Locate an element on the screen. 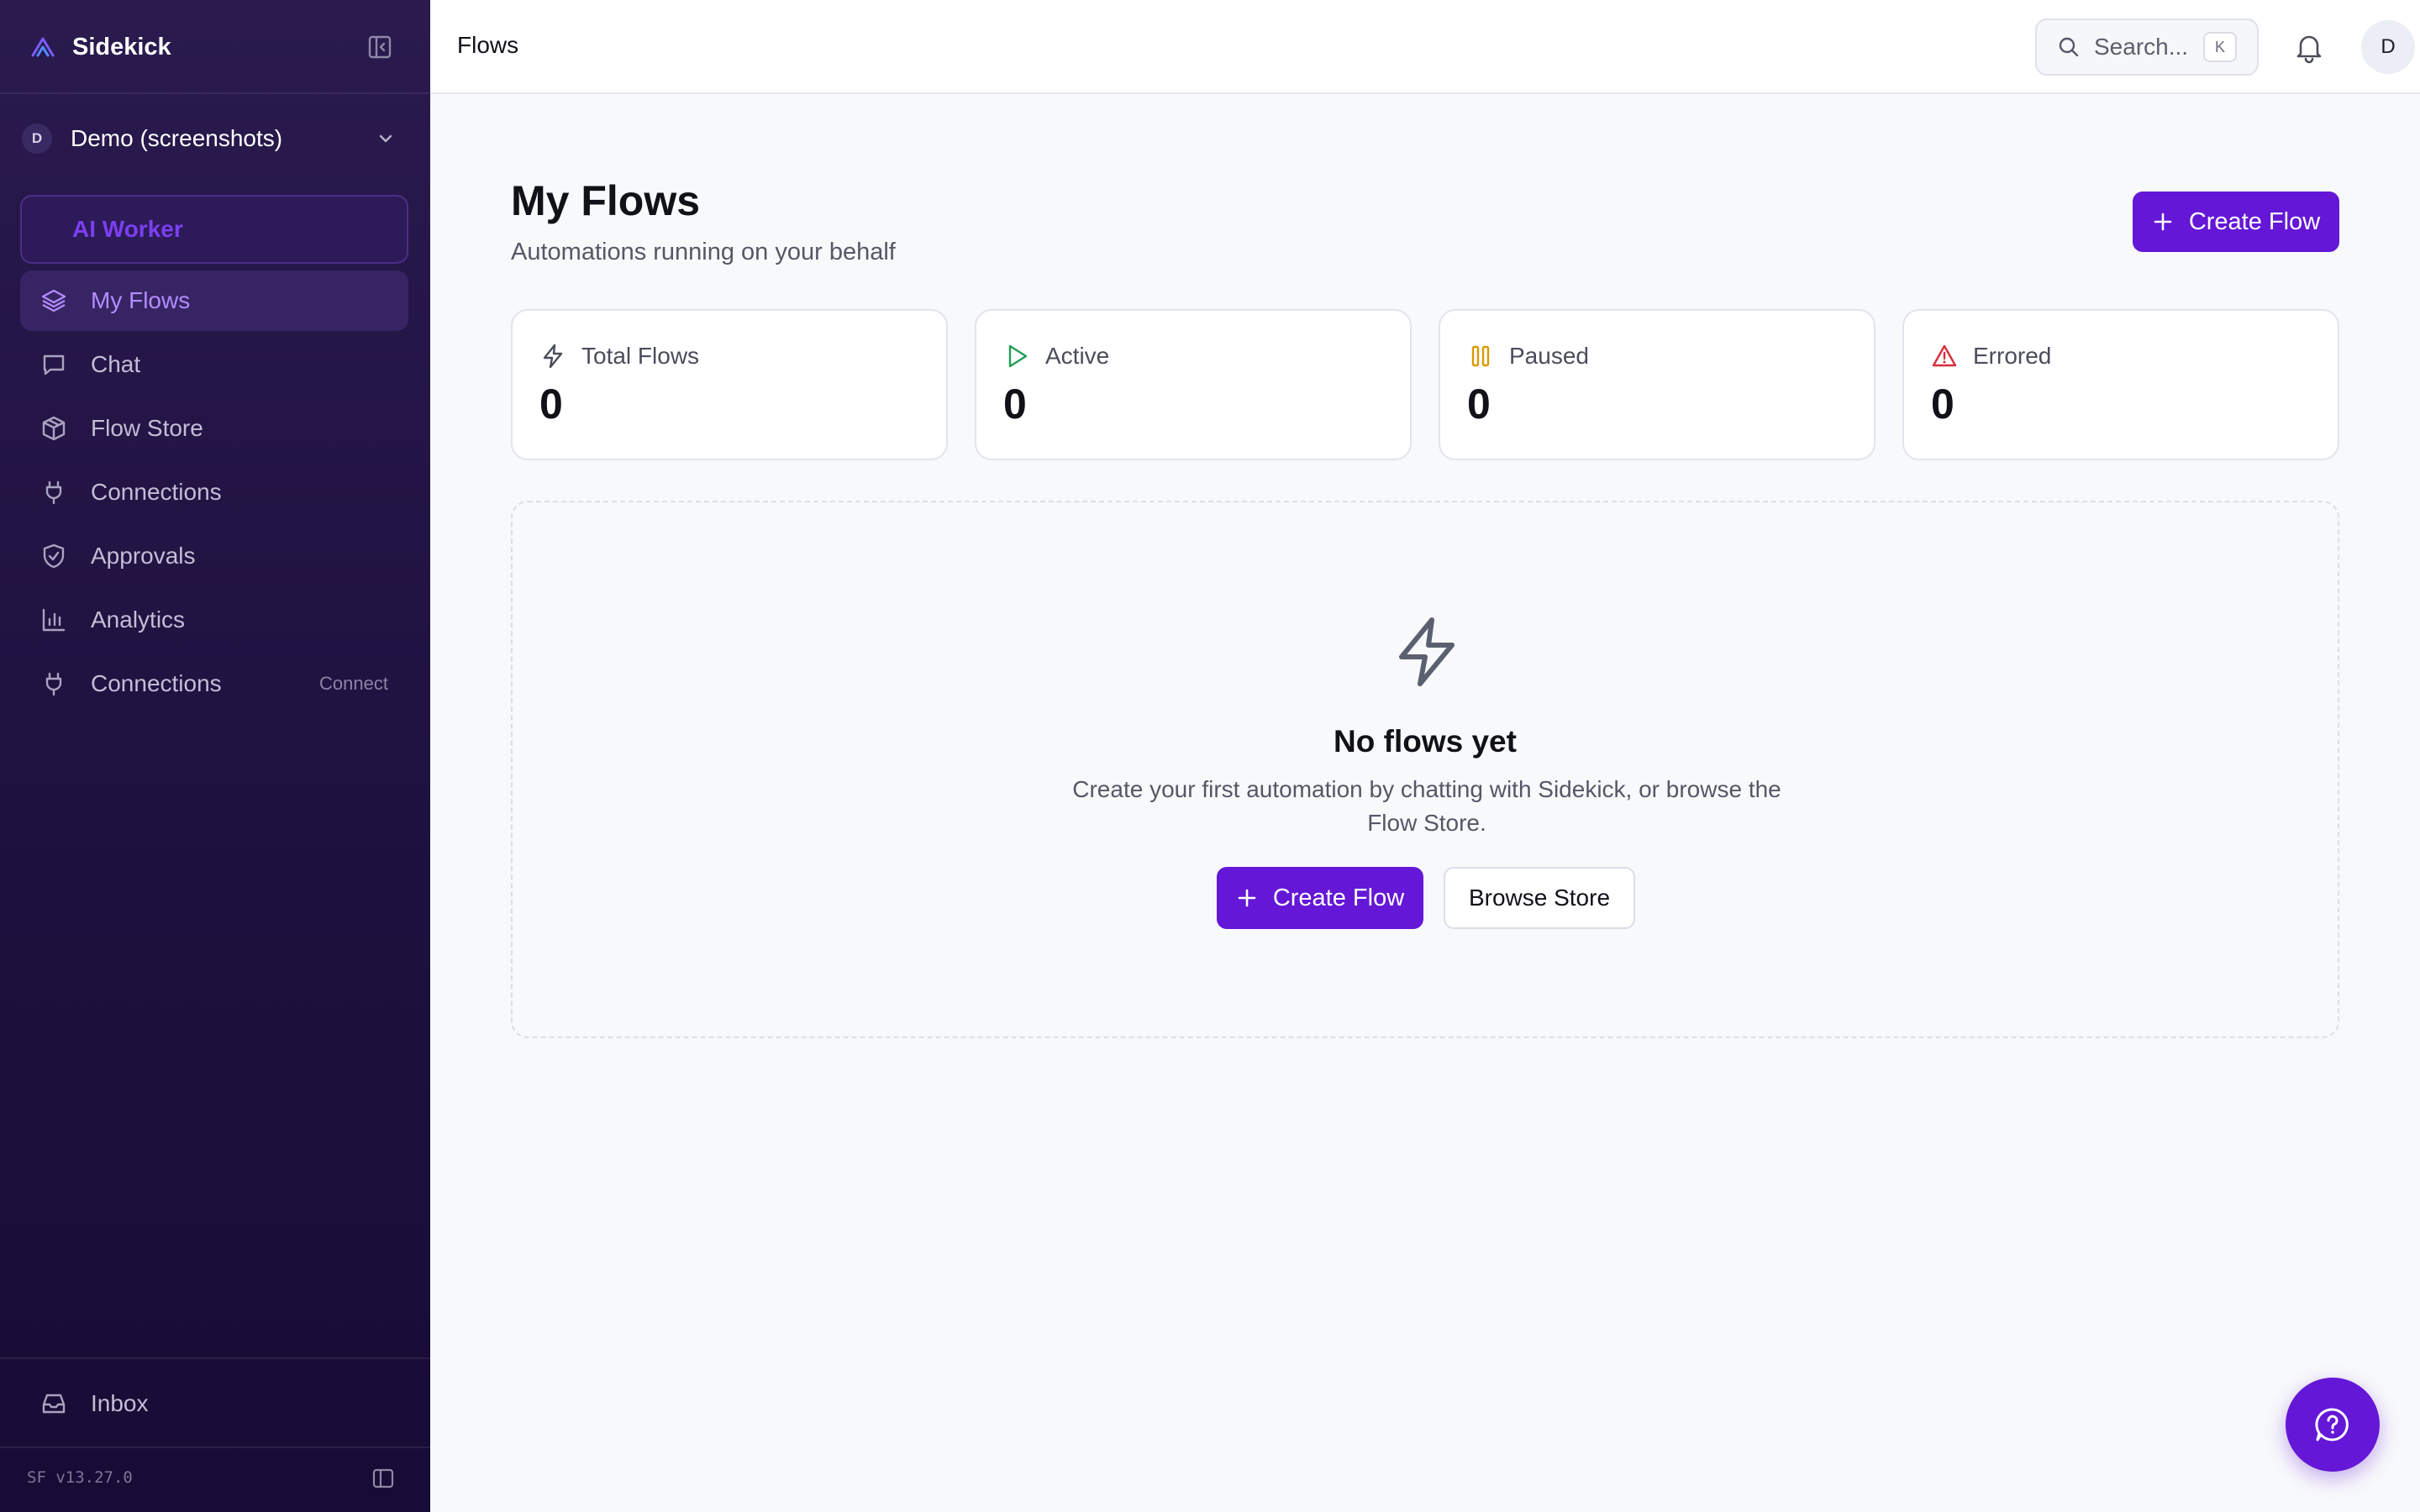  sidebar-item-approvals: Approvals is located at coordinates (214, 556).